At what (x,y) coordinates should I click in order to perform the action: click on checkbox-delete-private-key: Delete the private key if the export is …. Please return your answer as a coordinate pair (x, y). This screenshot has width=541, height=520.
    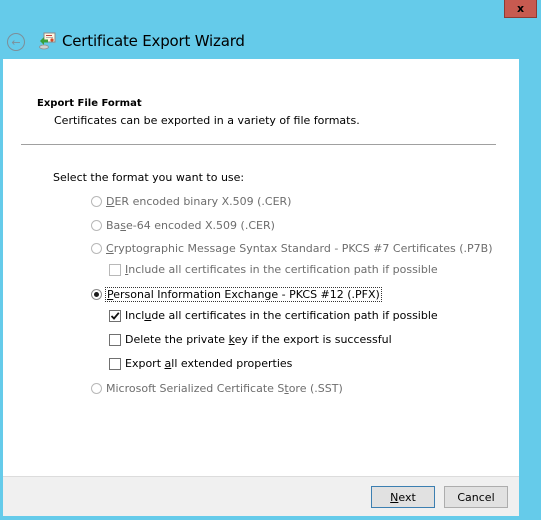
    Looking at the image, I should click on (250, 339).